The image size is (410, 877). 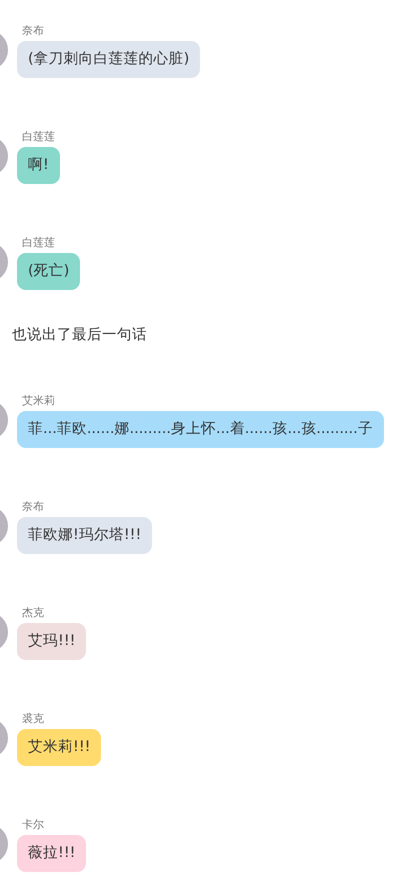 I want to click on message-bubble: 菲...菲欧......娜.........身上怀...着......孩...孩.........子, so click(x=200, y=429).